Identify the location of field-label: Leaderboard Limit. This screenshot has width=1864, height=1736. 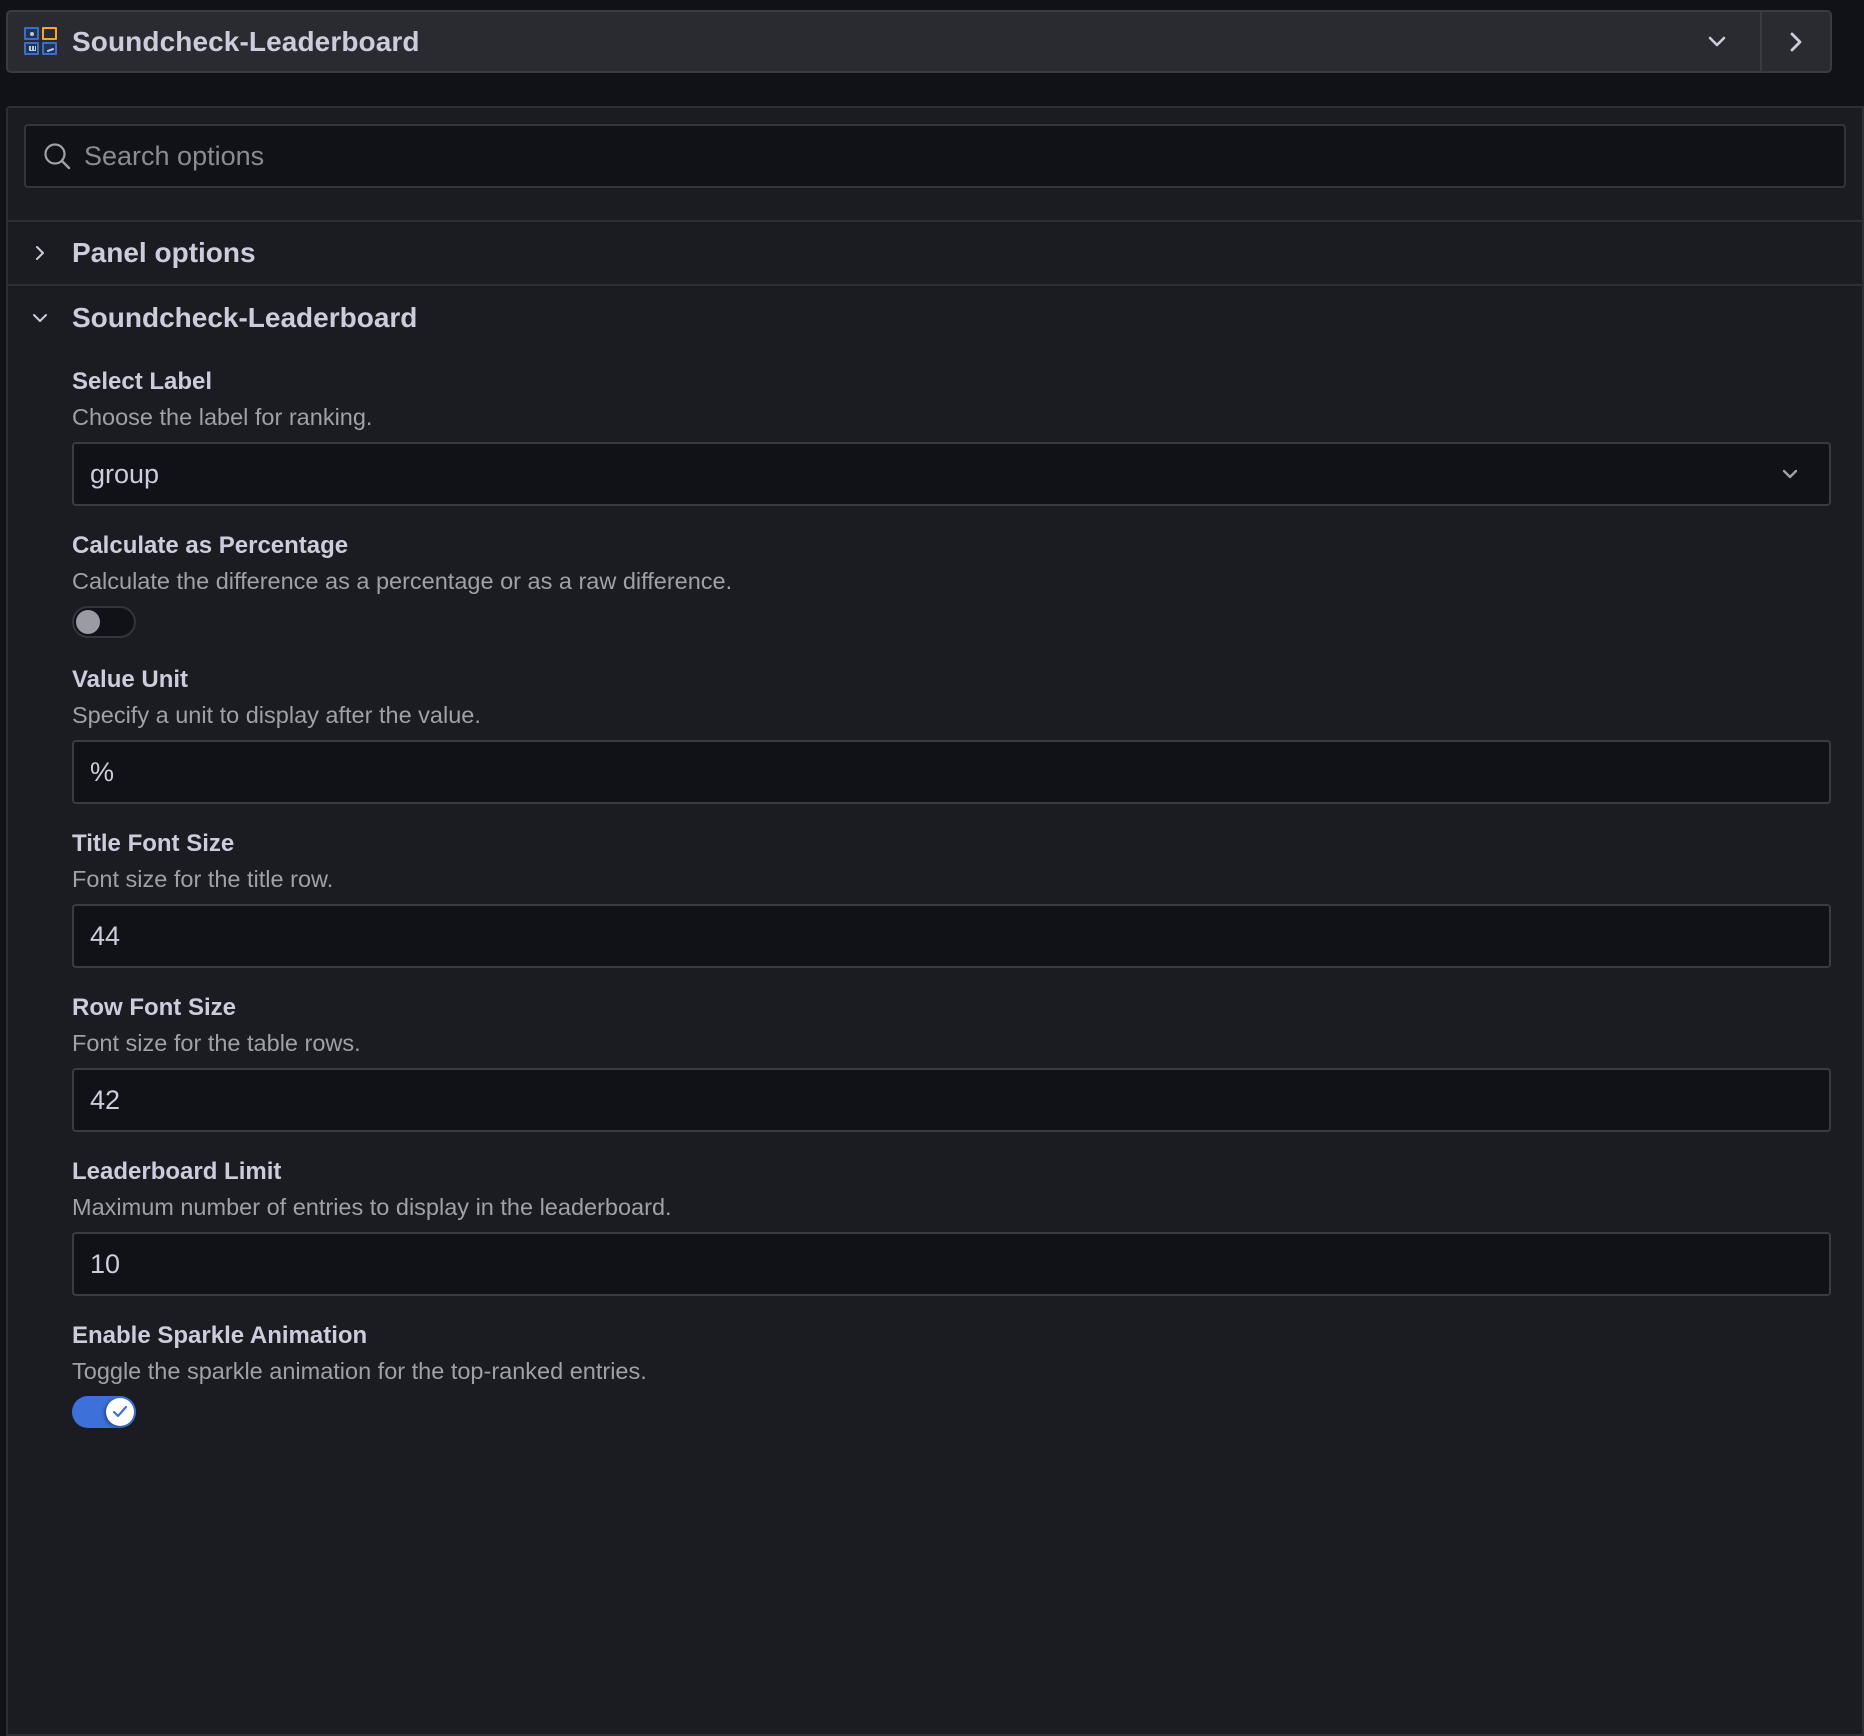
(177, 1171).